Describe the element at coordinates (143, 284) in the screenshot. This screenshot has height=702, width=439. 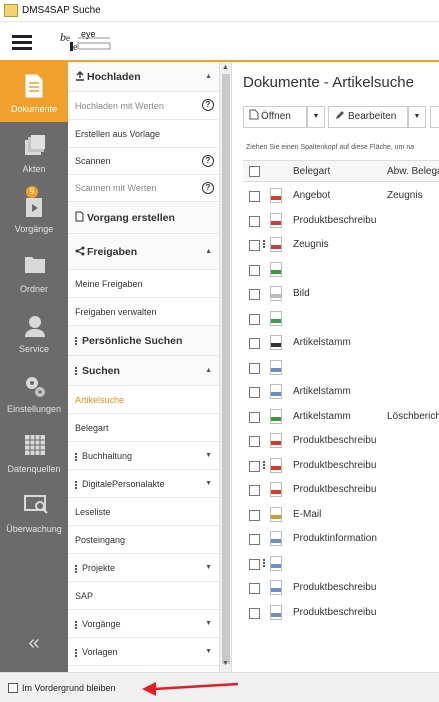
I see `menu-item-meine-freigaben: Meine Freigaben` at that location.